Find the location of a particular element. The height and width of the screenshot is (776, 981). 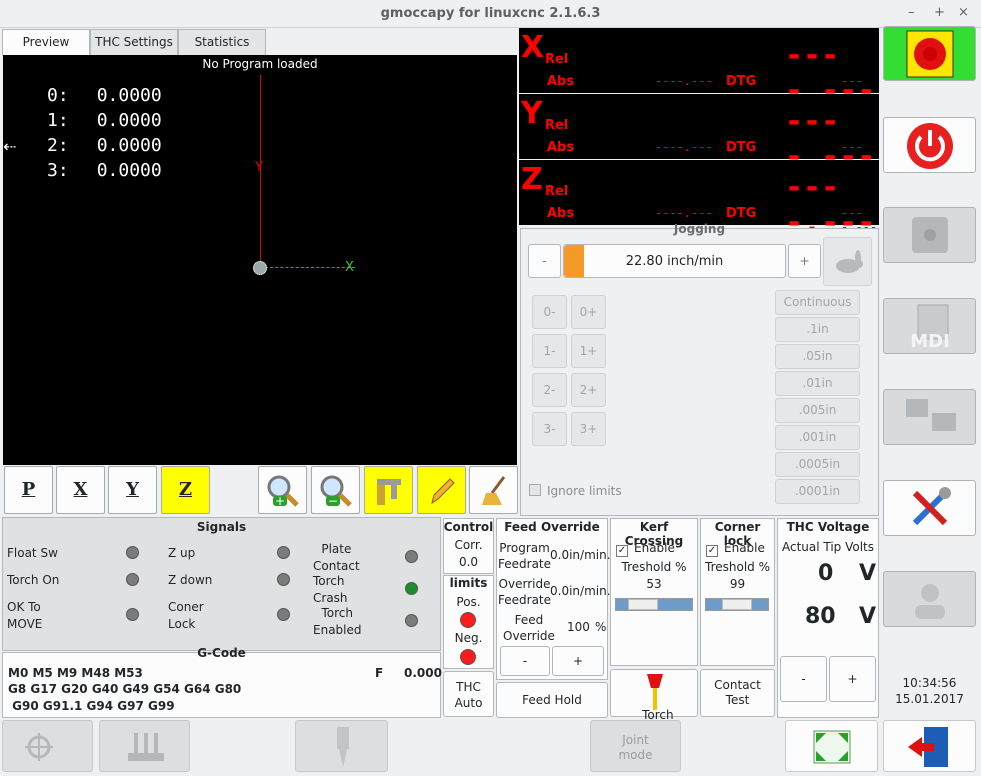

tool-icon is located at coordinates (343, 747).